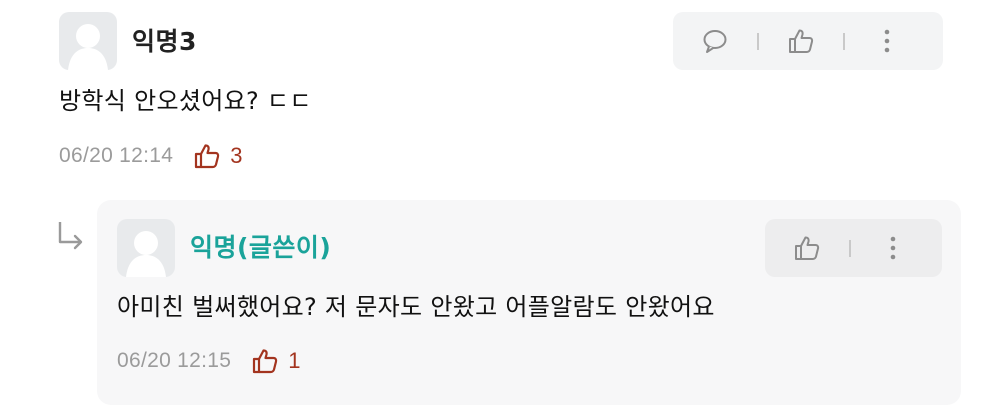 The image size is (1000, 417). What do you see at coordinates (261, 247) in the screenshot?
I see `reply-author: 익명(글쓴이)` at bounding box center [261, 247].